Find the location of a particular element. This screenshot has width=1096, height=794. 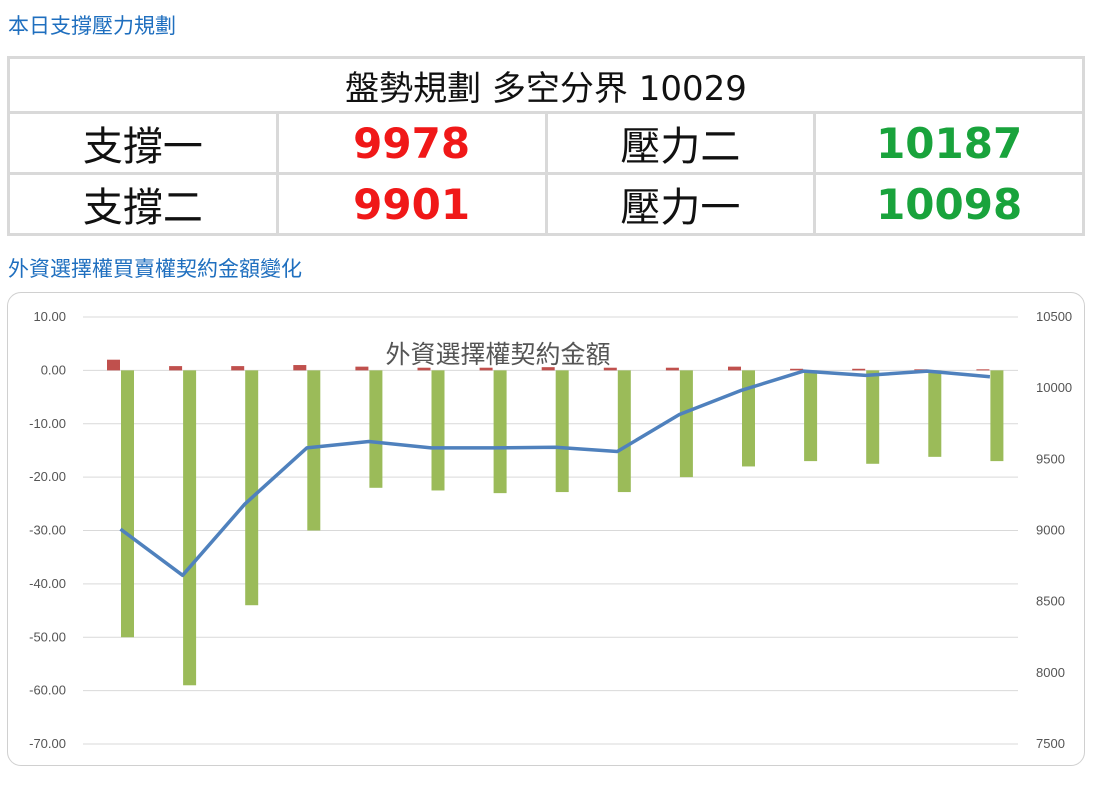

chart-title: 外資選擇權契約金額 is located at coordinates (497, 354).